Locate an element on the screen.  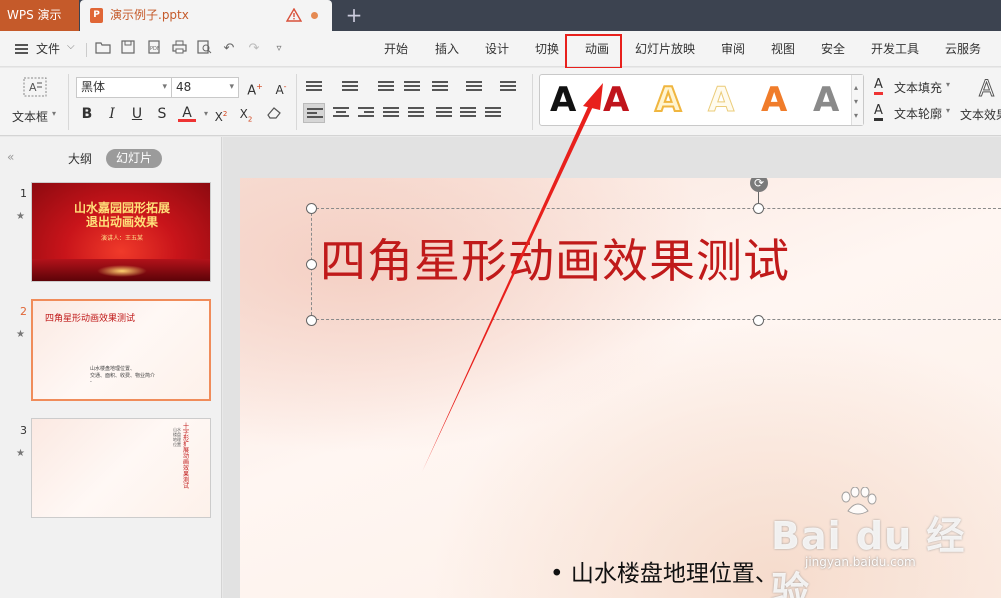
slide-title: 四角星形动画效果测试 is located at coordinates (555, 261).